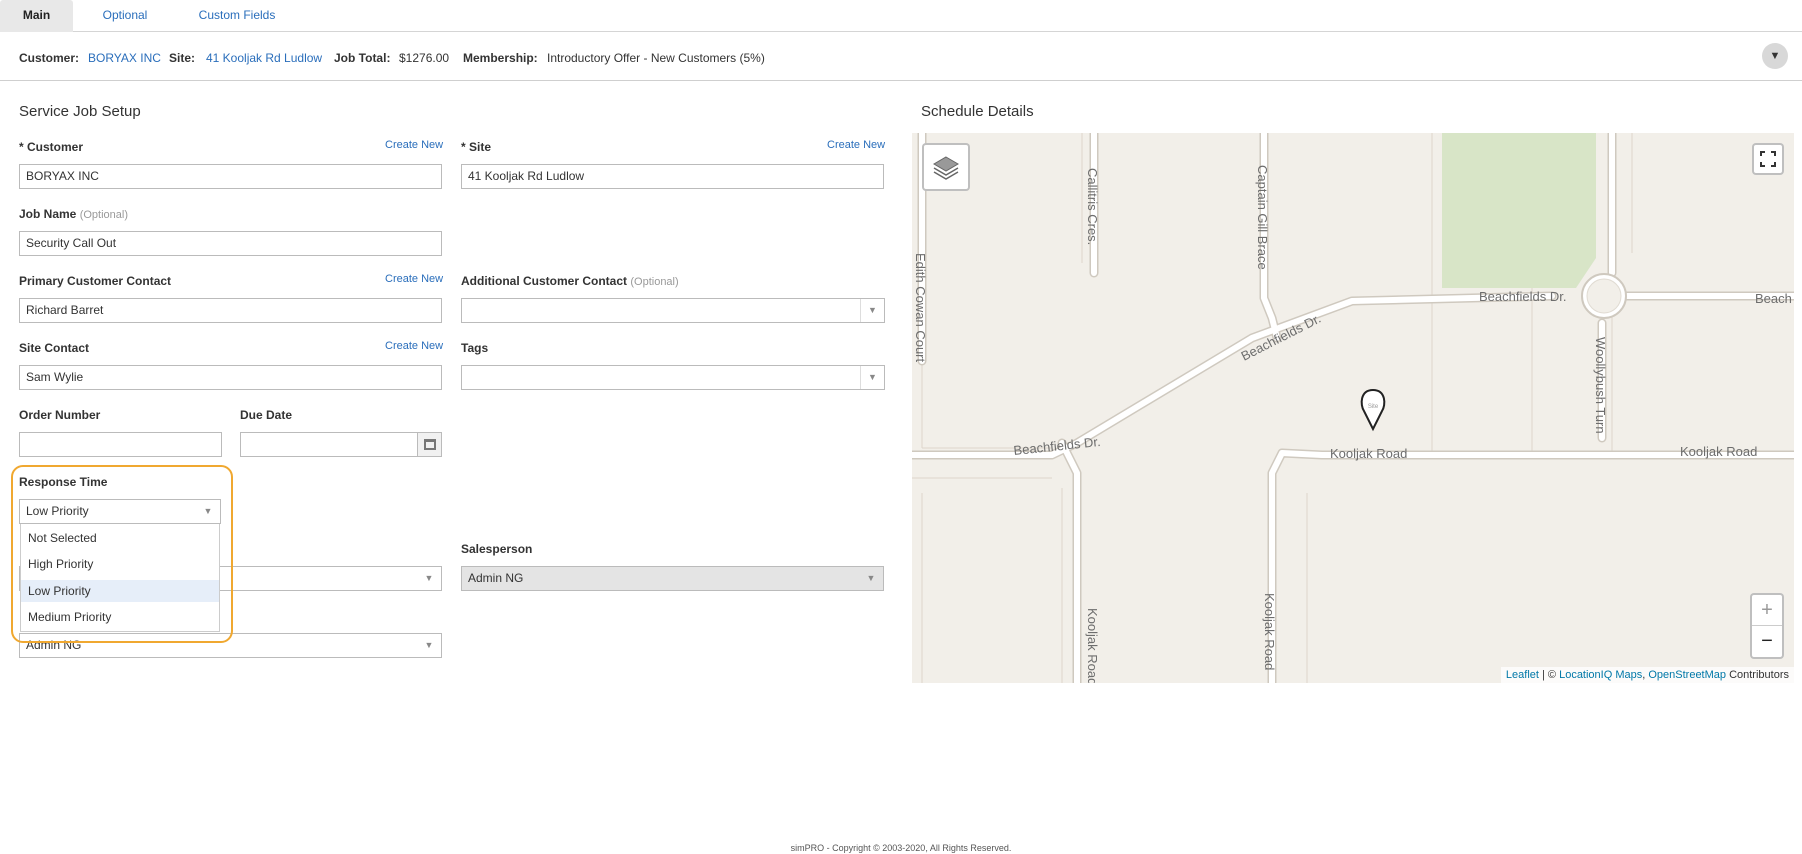 Image resolution: width=1802 pixels, height=854 pixels. I want to click on site-contact-label: Site Contact, so click(54, 348).